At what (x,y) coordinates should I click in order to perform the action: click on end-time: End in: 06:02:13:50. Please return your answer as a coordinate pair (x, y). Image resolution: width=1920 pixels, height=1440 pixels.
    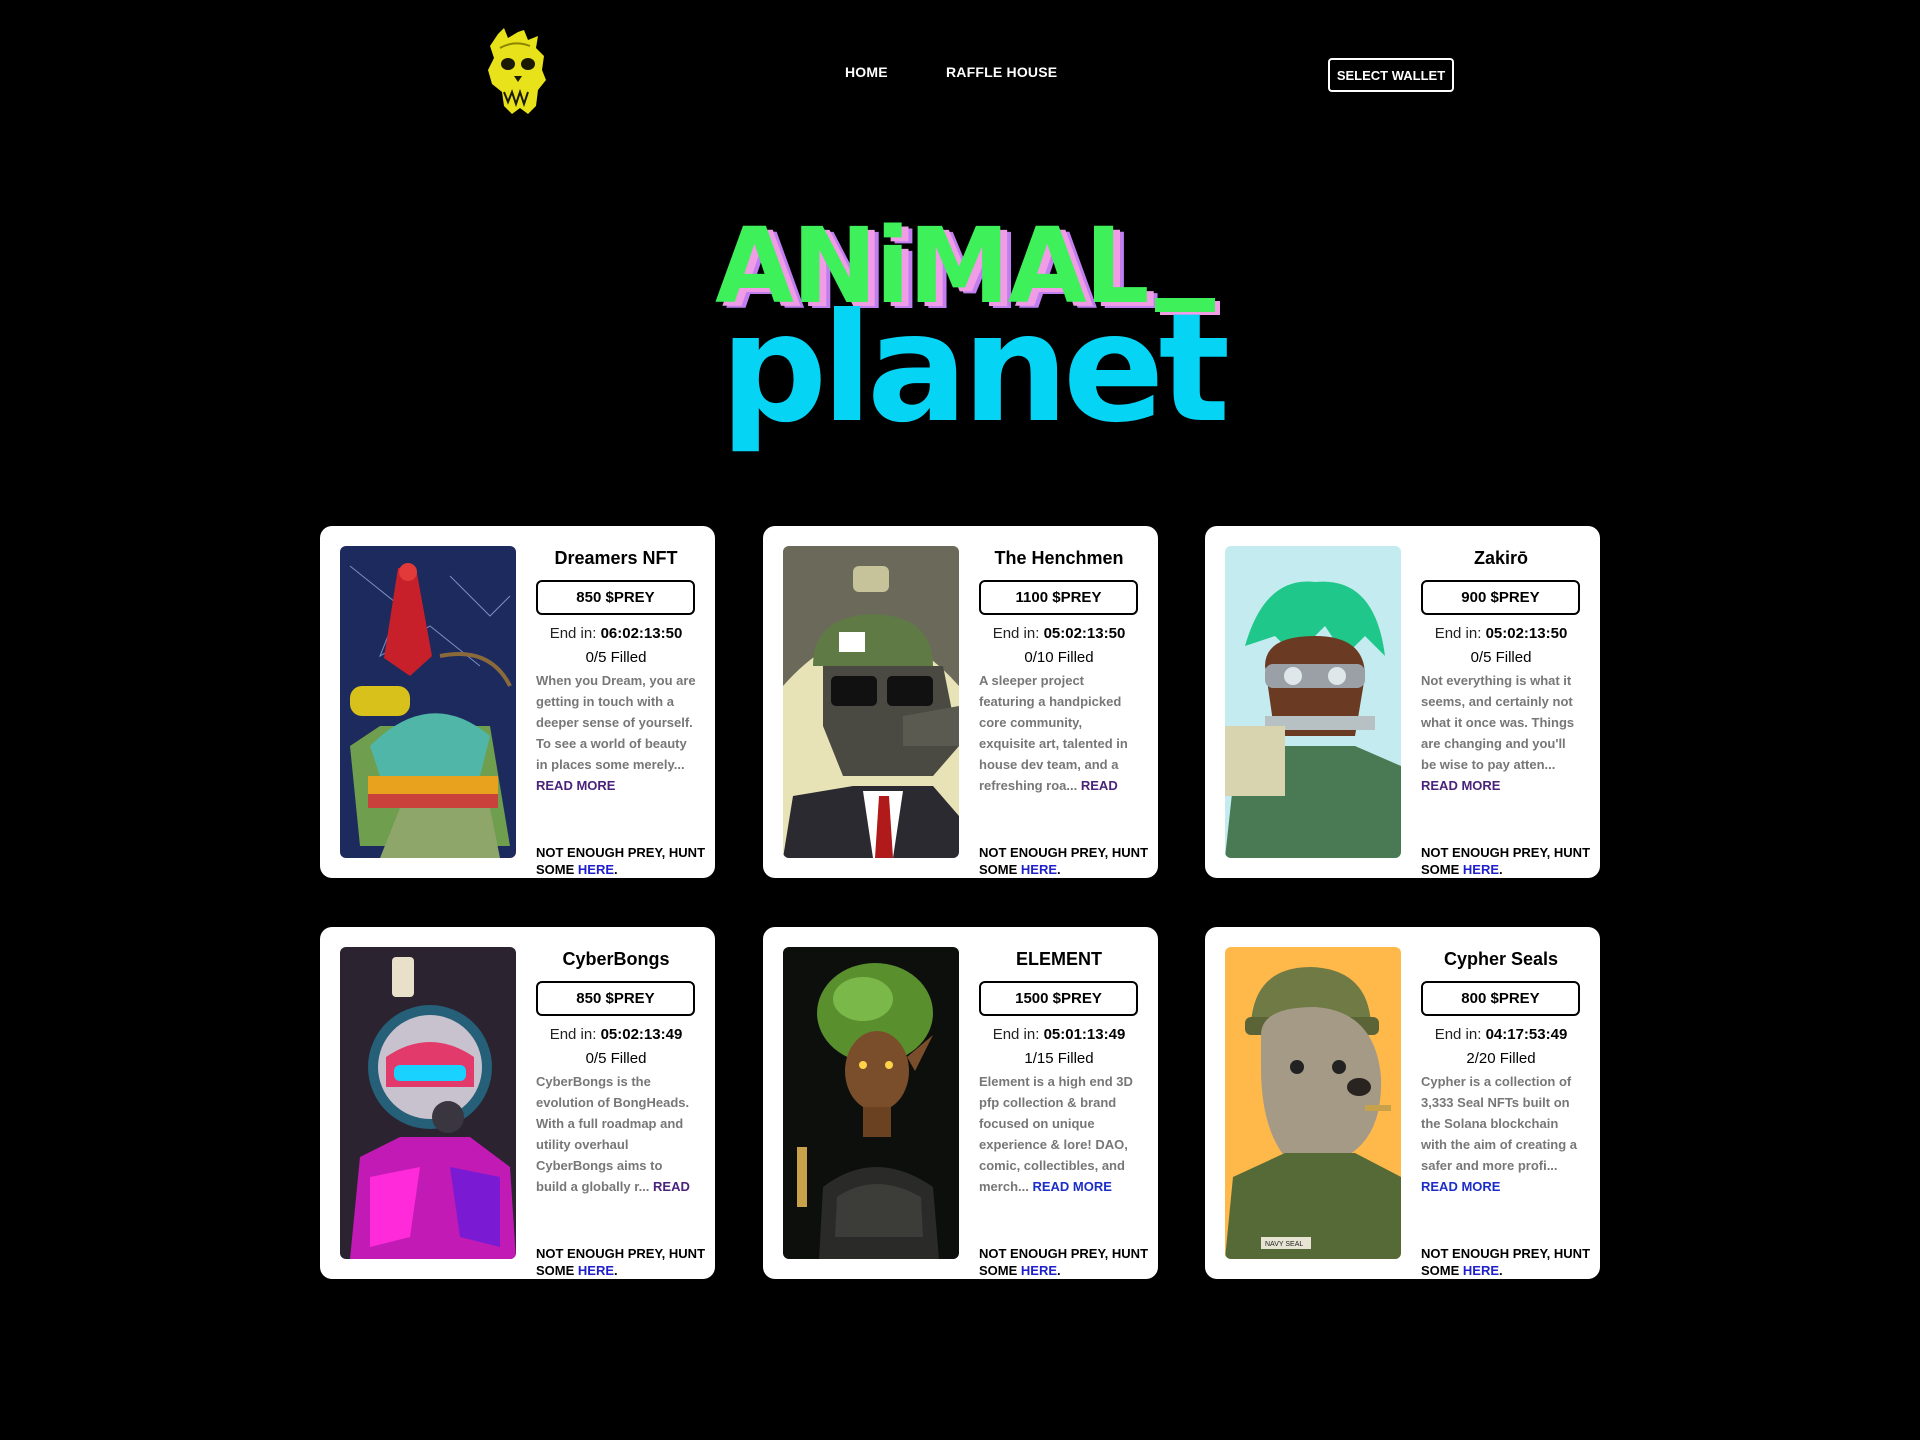
    Looking at the image, I should click on (616, 633).